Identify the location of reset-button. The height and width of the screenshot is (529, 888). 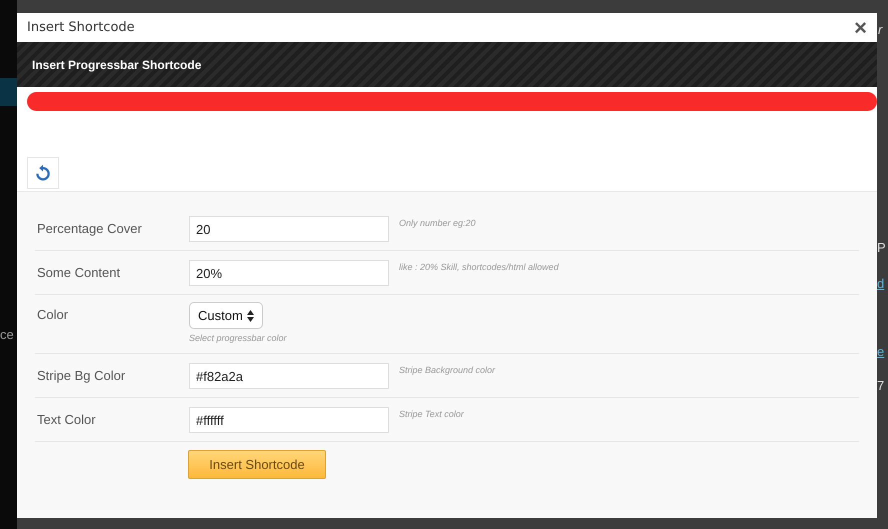
(43, 173).